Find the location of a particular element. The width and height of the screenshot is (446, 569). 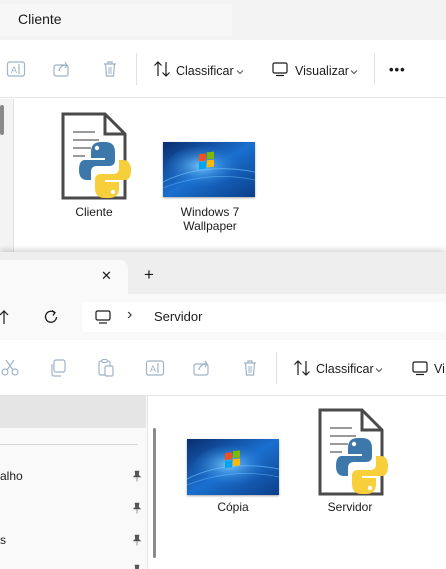

more-options-button: ••• is located at coordinates (397, 69).